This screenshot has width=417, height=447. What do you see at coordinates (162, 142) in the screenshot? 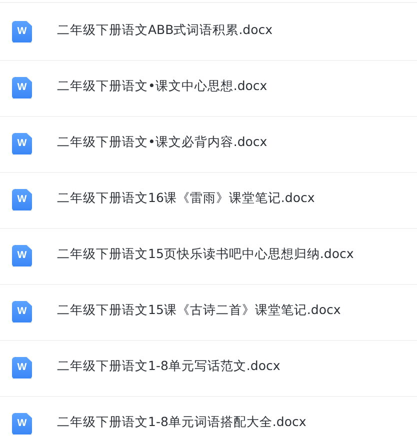
I see `file-name: 二年级下册语文•课文必背内容.docx` at bounding box center [162, 142].